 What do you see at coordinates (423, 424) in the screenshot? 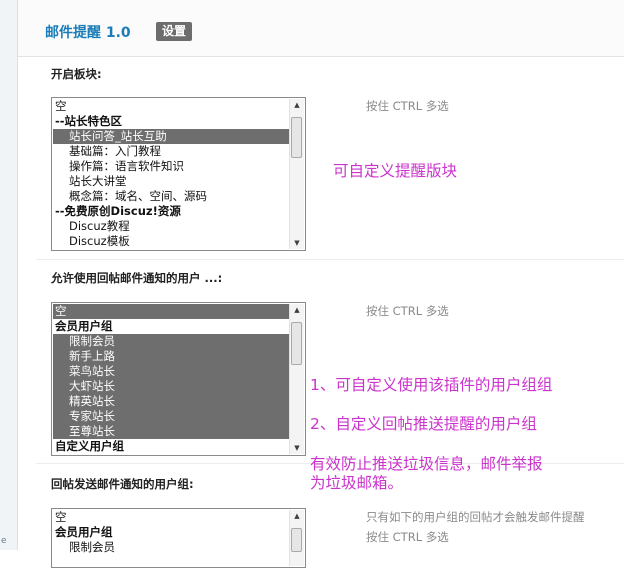
I see `annotation-user-group-2: 2、自定义回帖推送提醒的用户组` at bounding box center [423, 424].